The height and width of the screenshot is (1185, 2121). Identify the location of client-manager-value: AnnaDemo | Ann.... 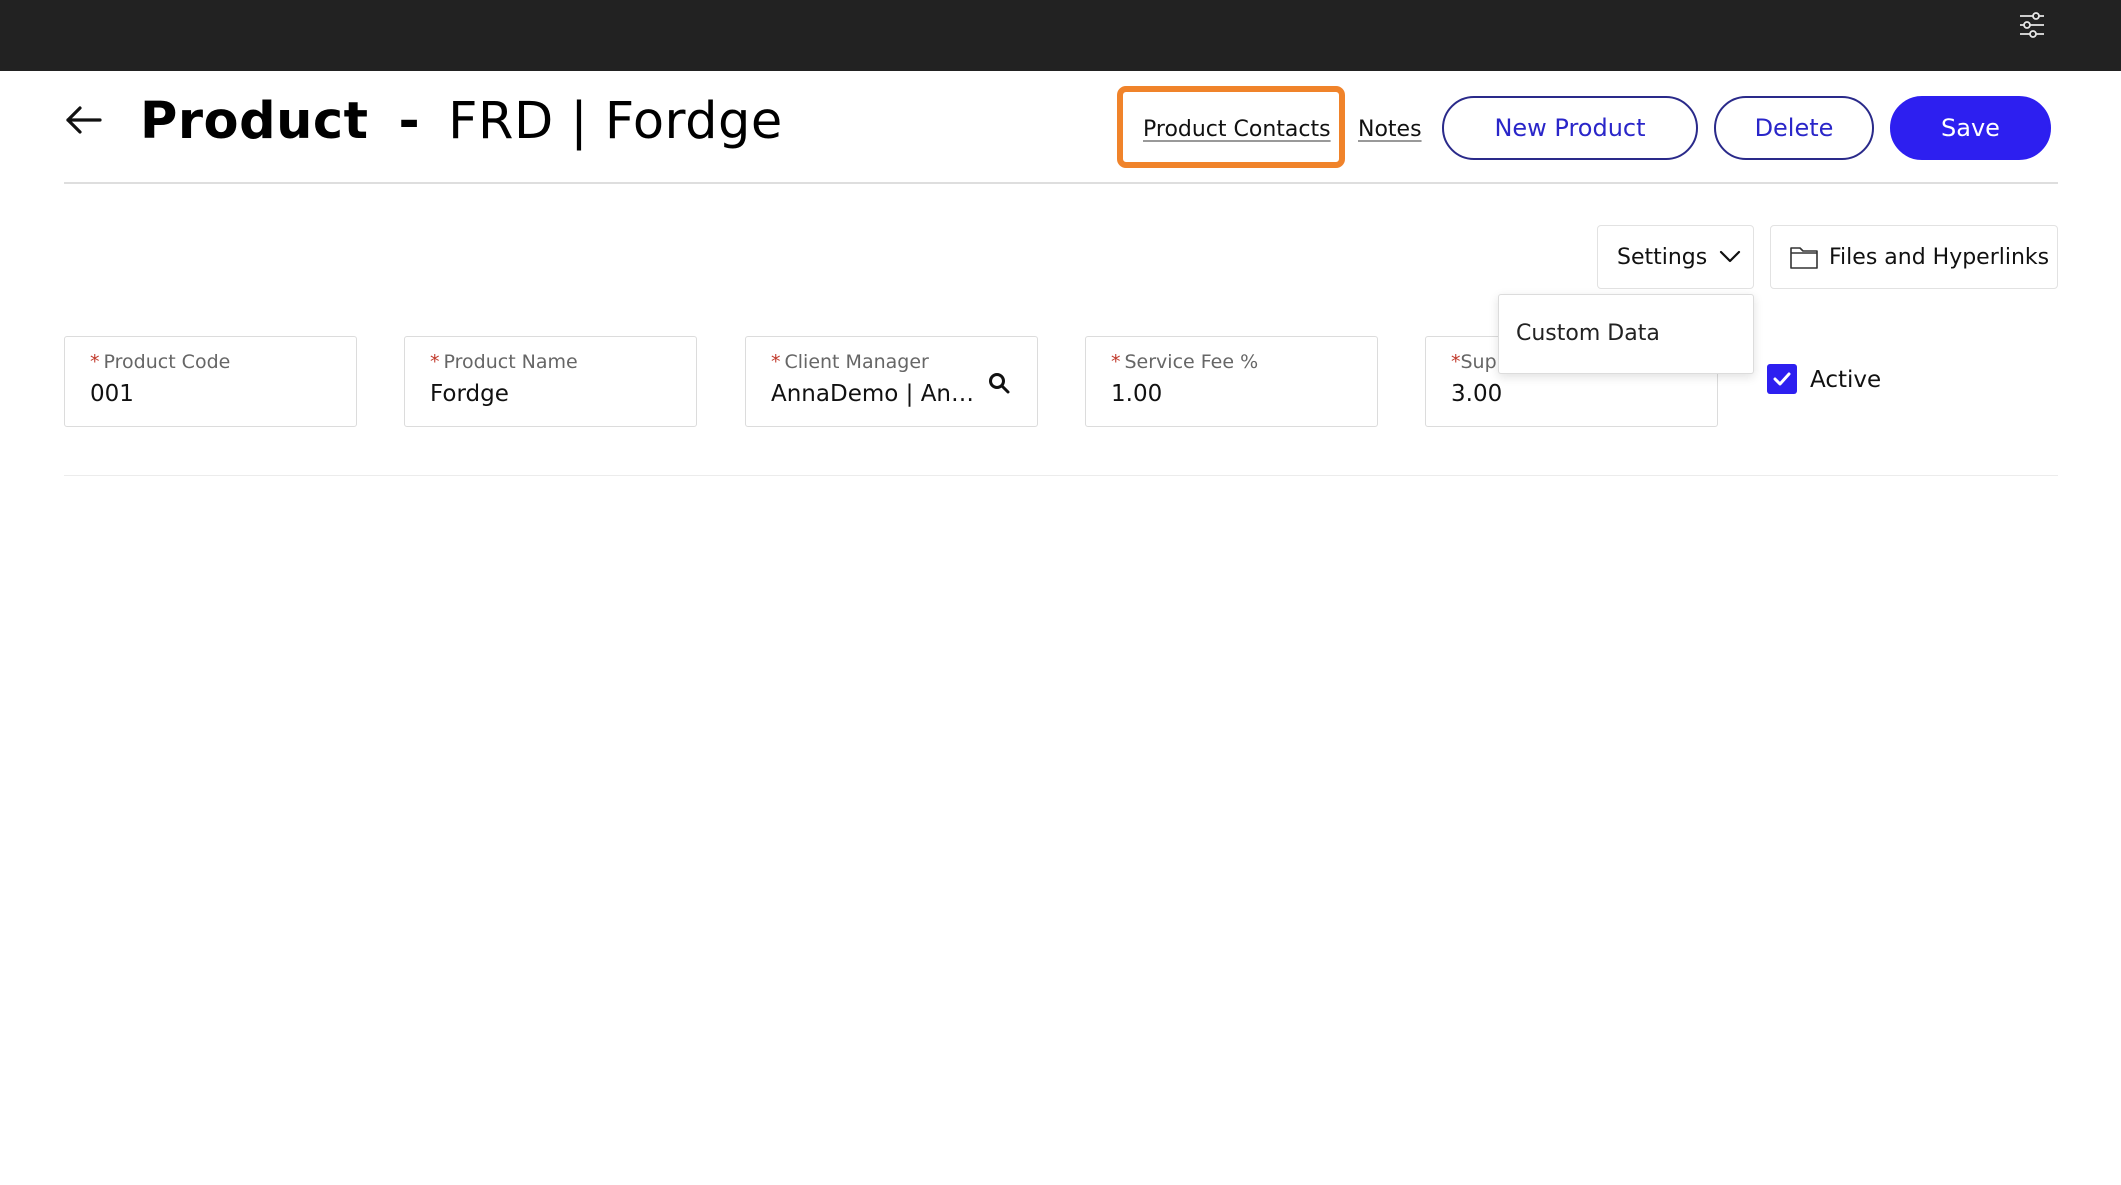
(873, 394).